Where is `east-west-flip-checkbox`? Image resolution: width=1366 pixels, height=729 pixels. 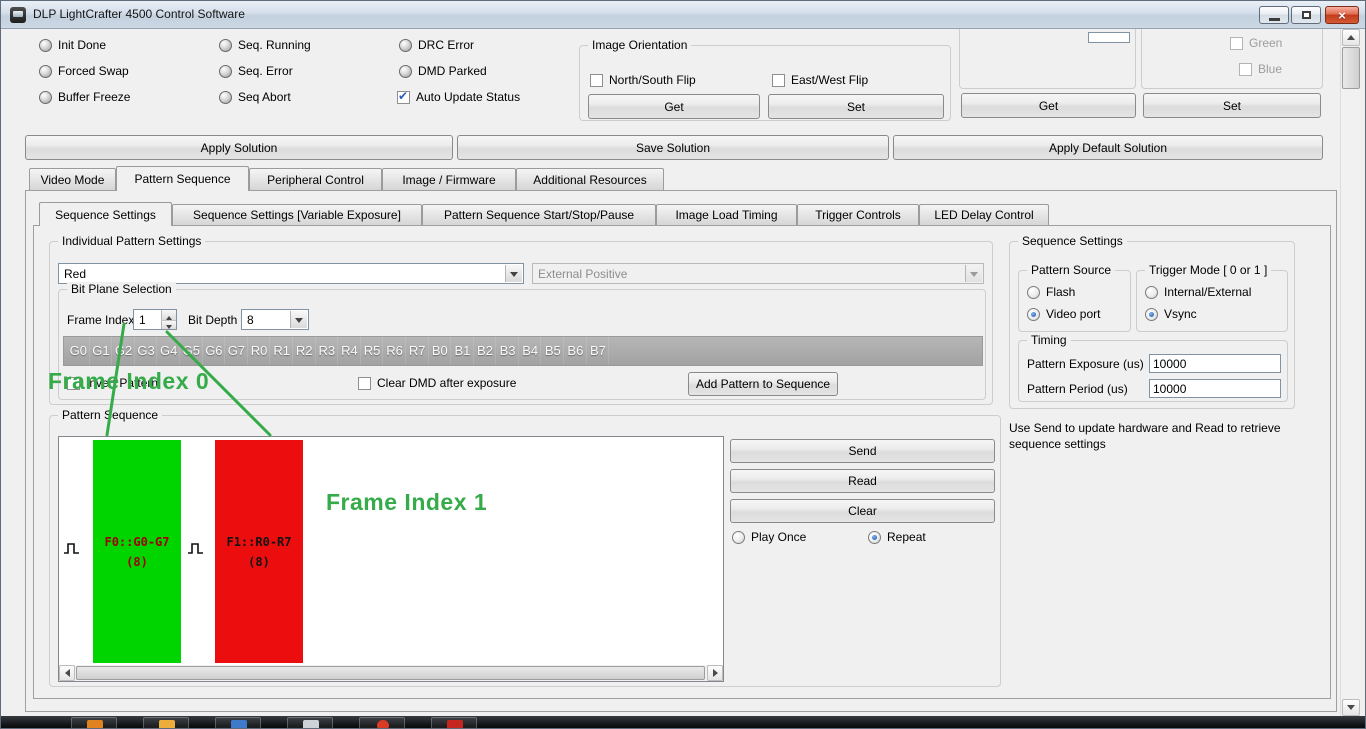 east-west-flip-checkbox is located at coordinates (778, 80).